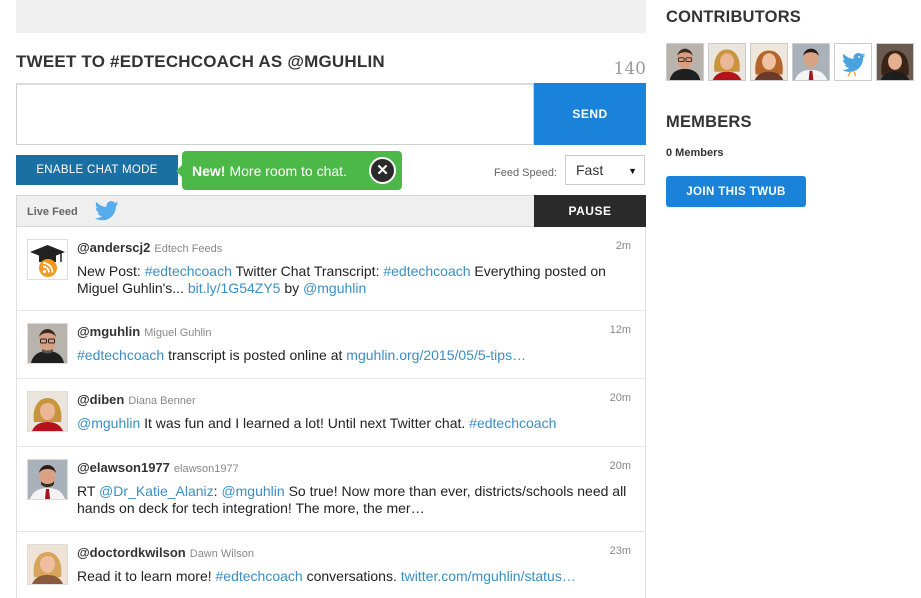 The height and width of the screenshot is (598, 921). I want to click on tweet-input, so click(275, 114).